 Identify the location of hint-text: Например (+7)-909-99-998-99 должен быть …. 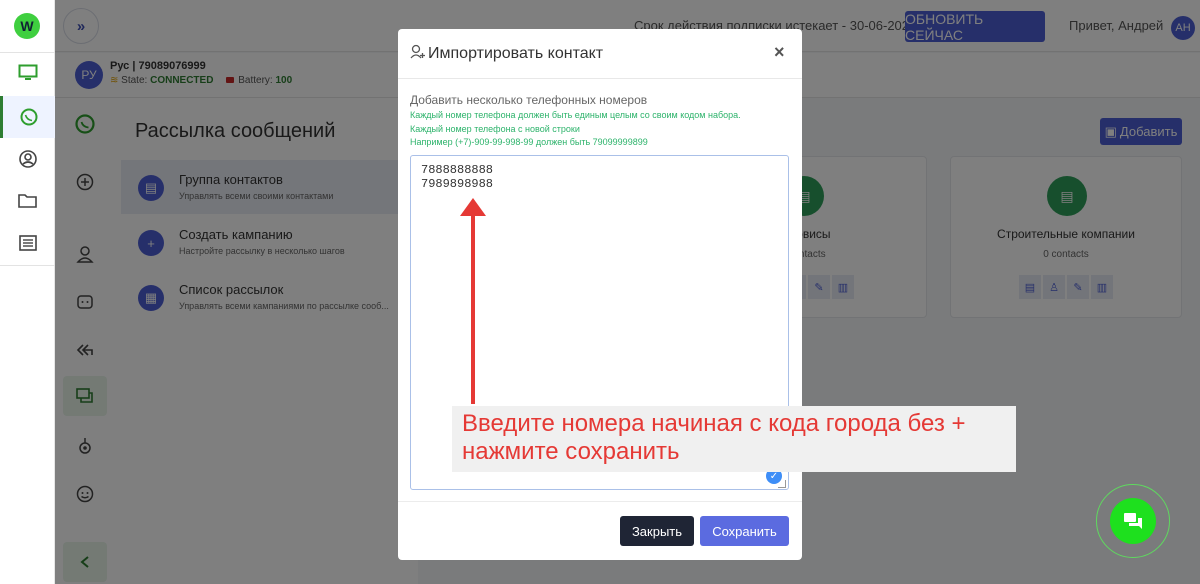
(529, 142).